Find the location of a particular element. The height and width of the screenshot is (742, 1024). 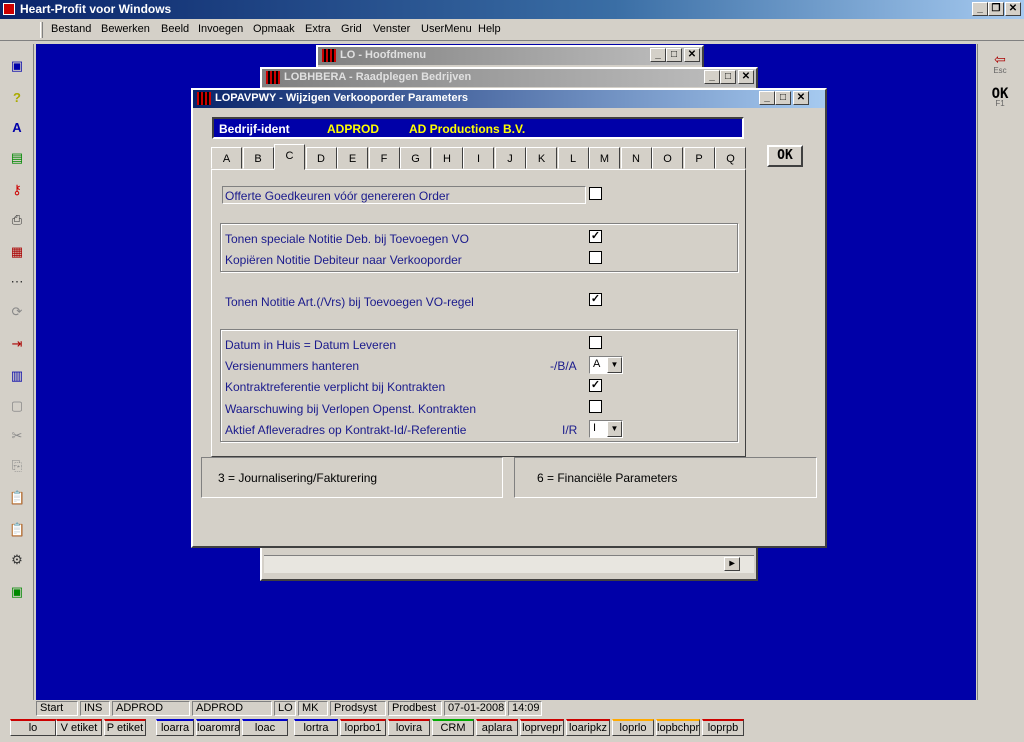

aflever-hint: I/R is located at coordinates (570, 430).